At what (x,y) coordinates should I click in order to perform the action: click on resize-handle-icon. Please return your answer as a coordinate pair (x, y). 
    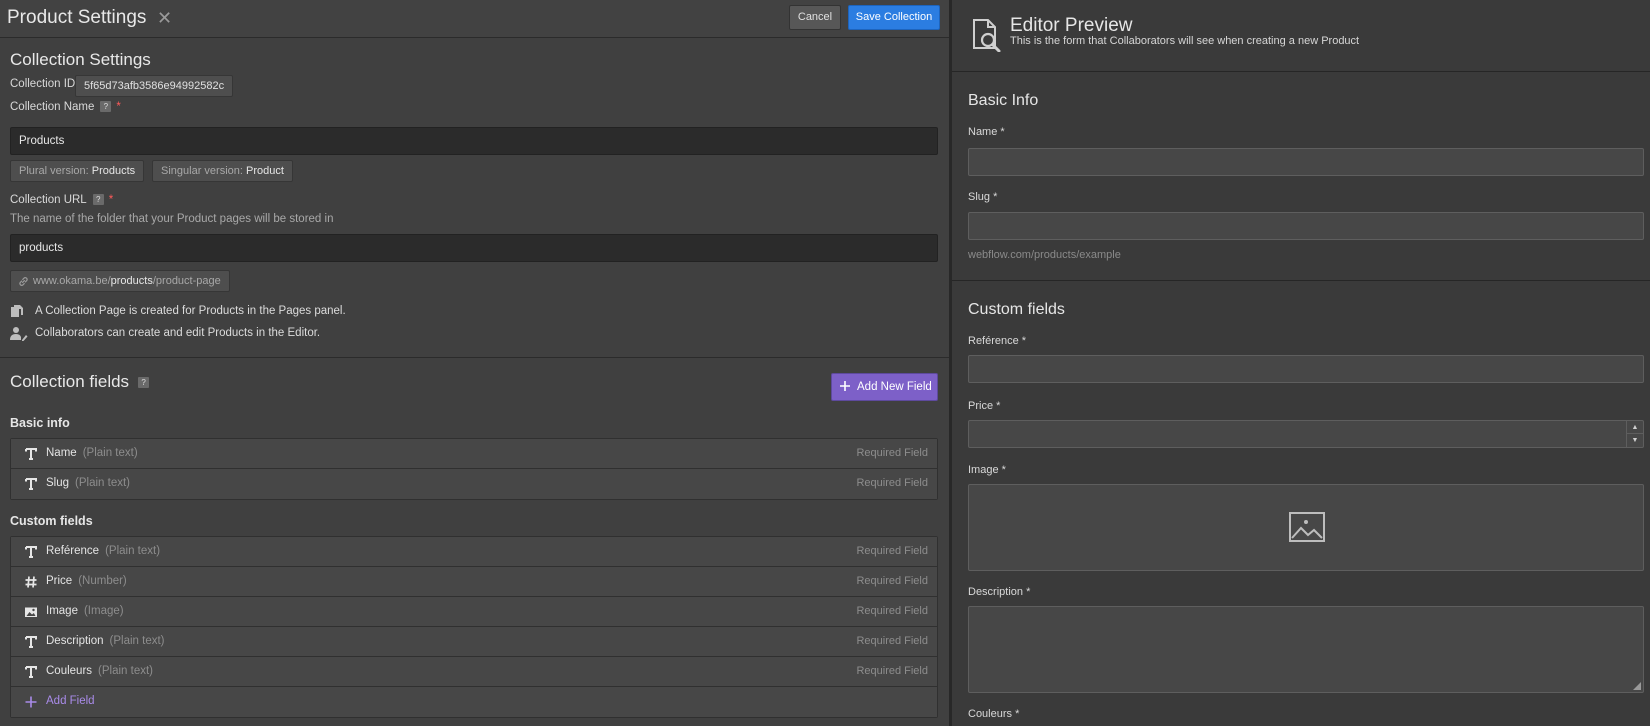
    Looking at the image, I should click on (1637, 686).